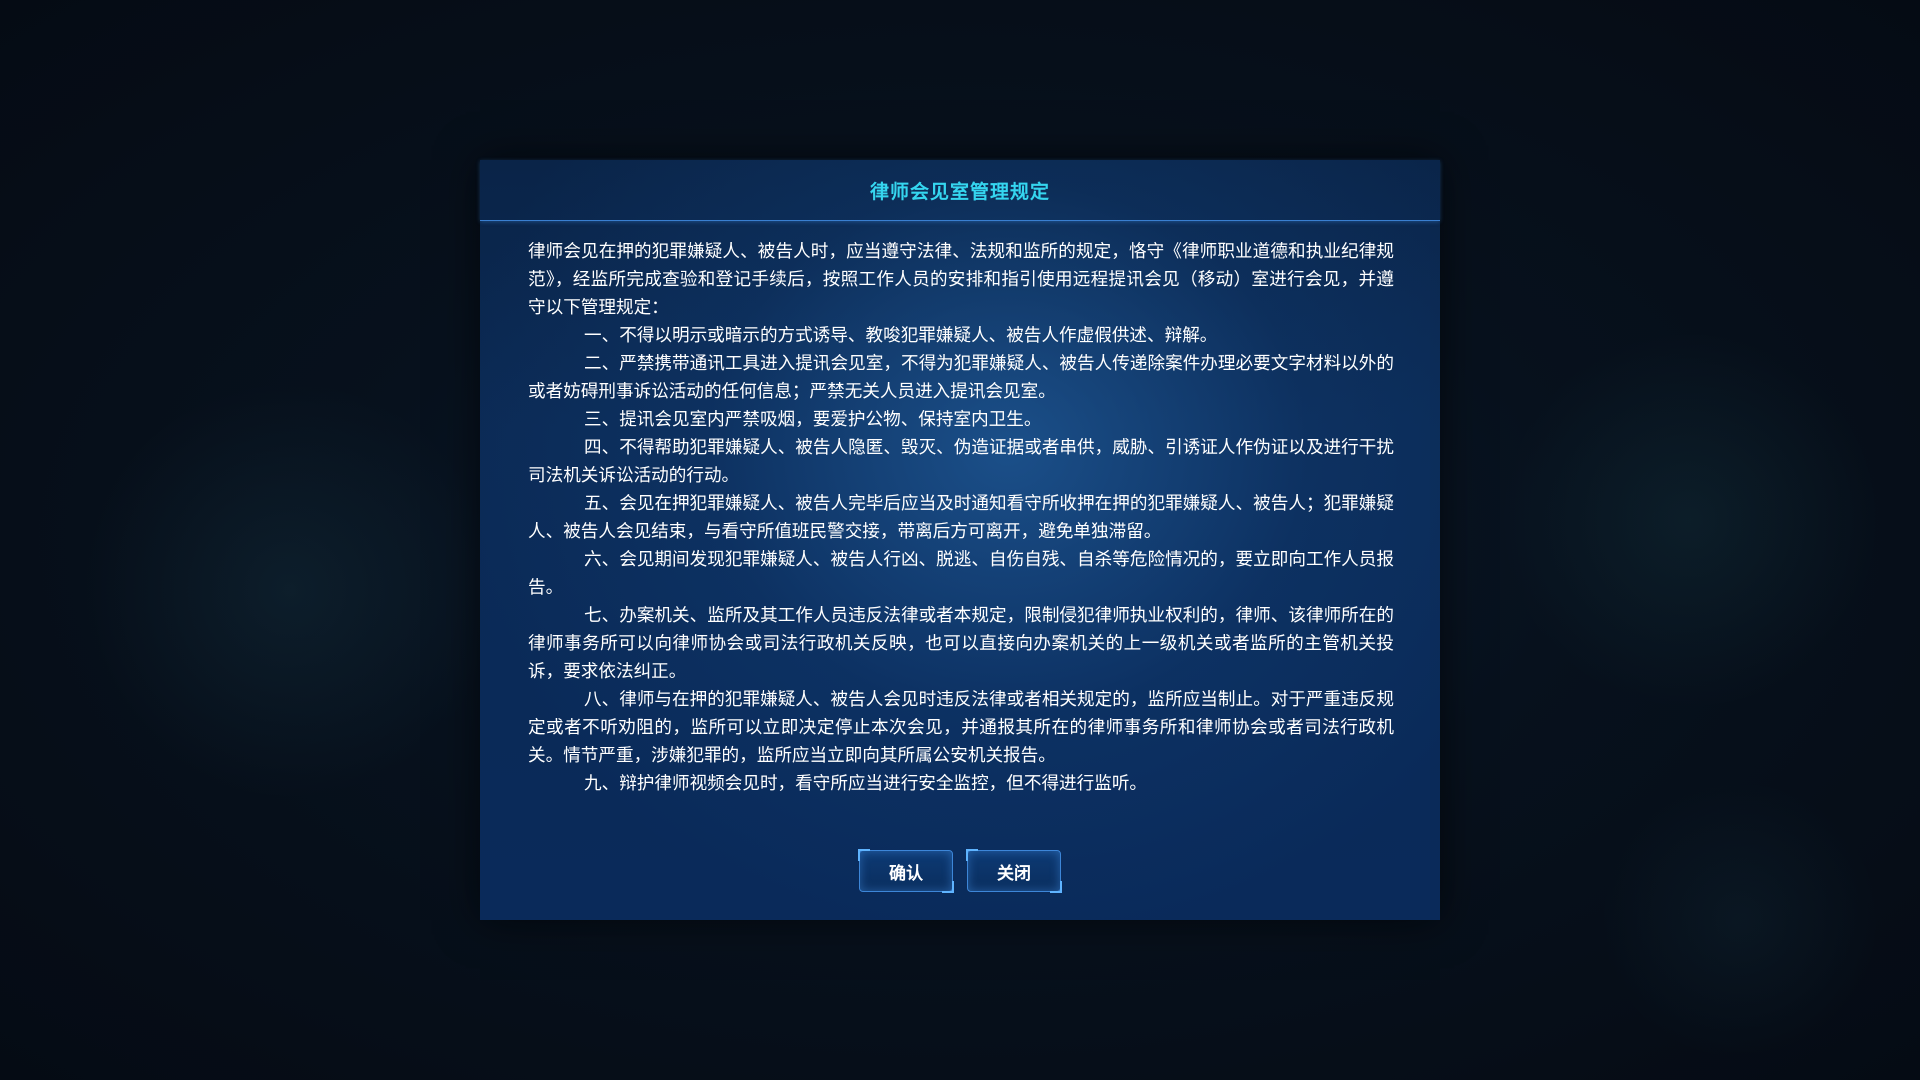  What do you see at coordinates (906, 871) in the screenshot?
I see `confirm-button: 确认` at bounding box center [906, 871].